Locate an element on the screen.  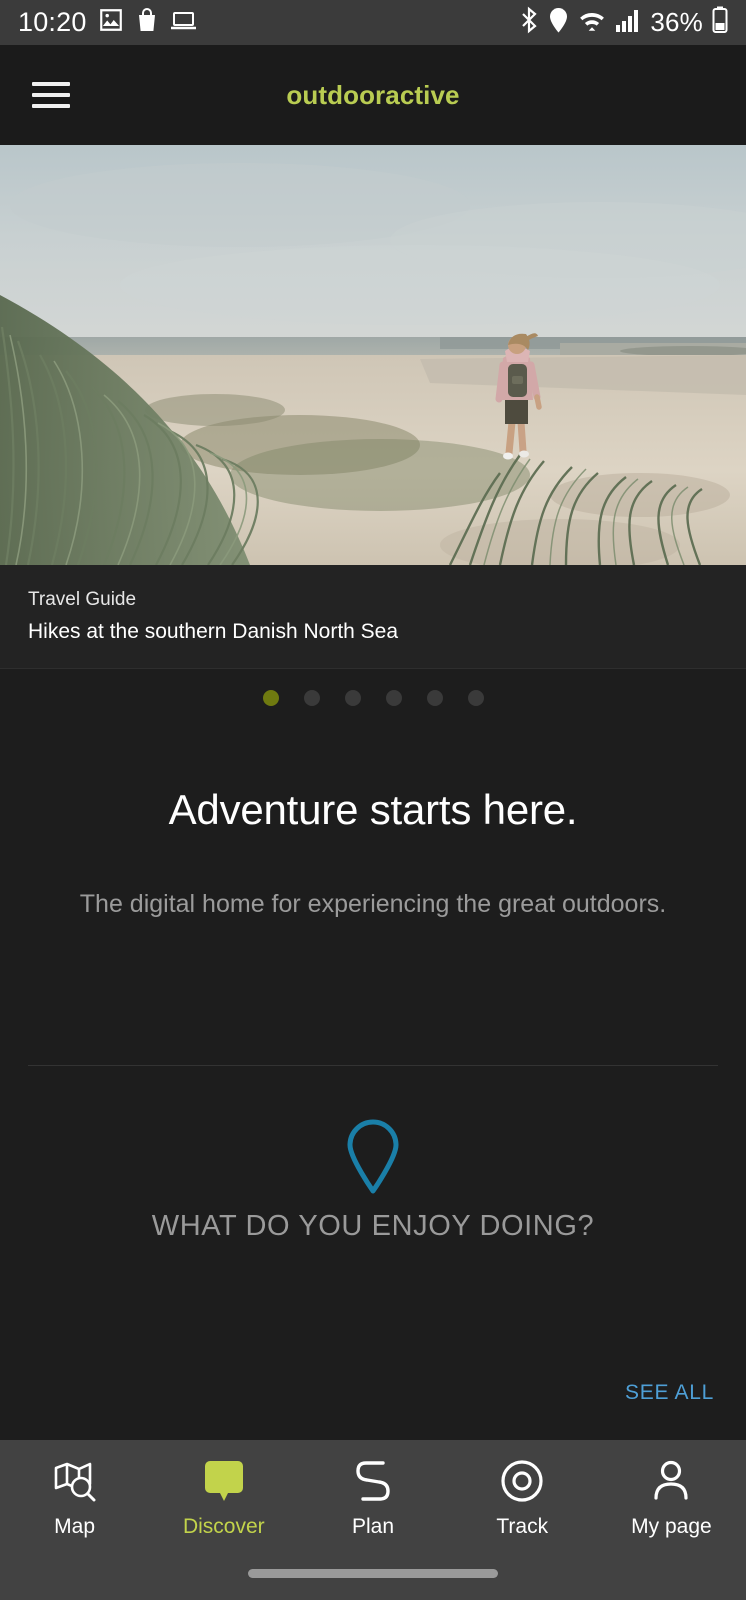
page-title: Adventure starts here. is located at coordinates (373, 809).